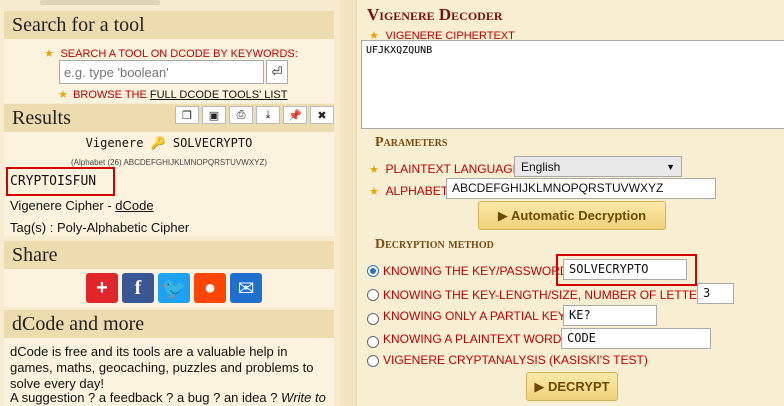  Describe the element at coordinates (348, 203) in the screenshot. I see `column-divider` at that location.